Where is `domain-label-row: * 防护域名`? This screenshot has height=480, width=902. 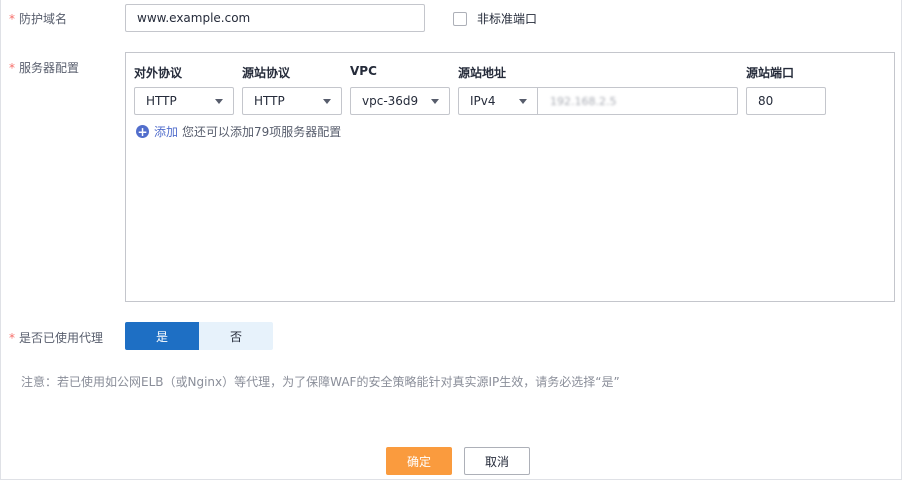 domain-label-row: * 防护域名 is located at coordinates (38, 18).